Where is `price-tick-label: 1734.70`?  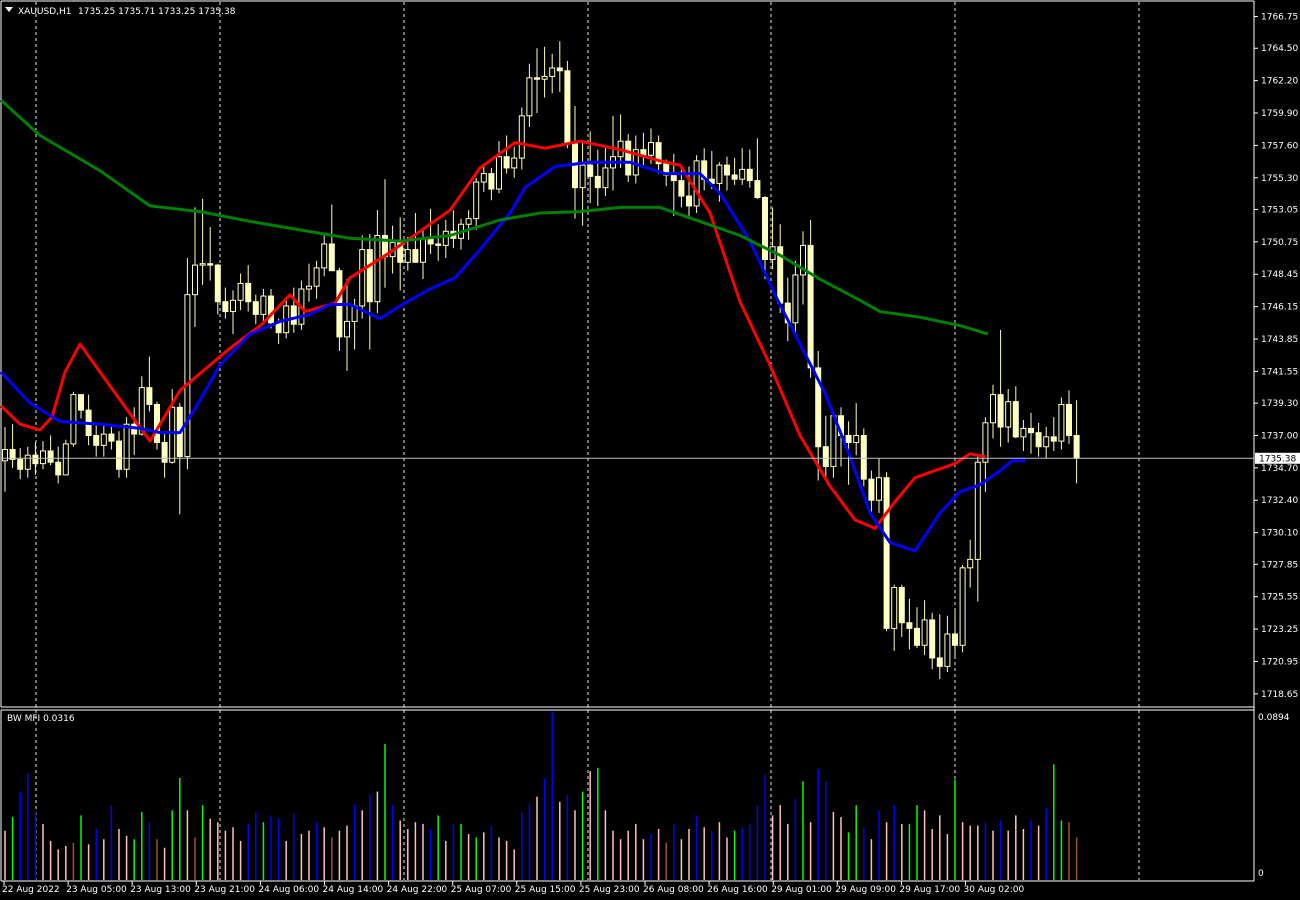
price-tick-label: 1734.70 is located at coordinates (1279, 469).